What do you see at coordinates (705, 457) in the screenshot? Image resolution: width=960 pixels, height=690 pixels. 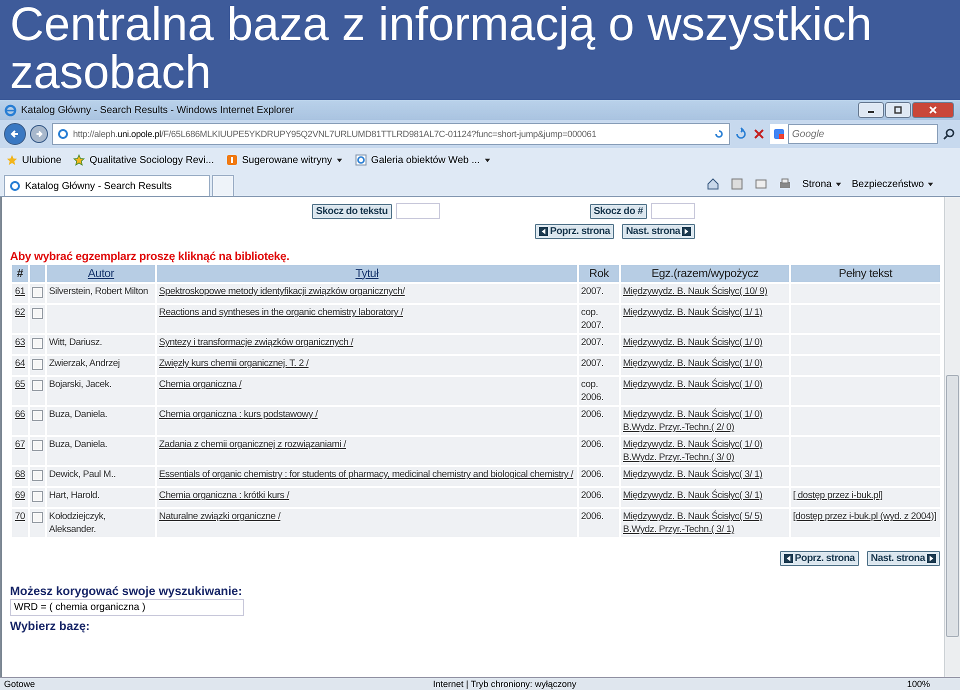 I see `holdings-link: B.Wydz. Przyr.-Techn.( 3/ 0)` at bounding box center [705, 457].